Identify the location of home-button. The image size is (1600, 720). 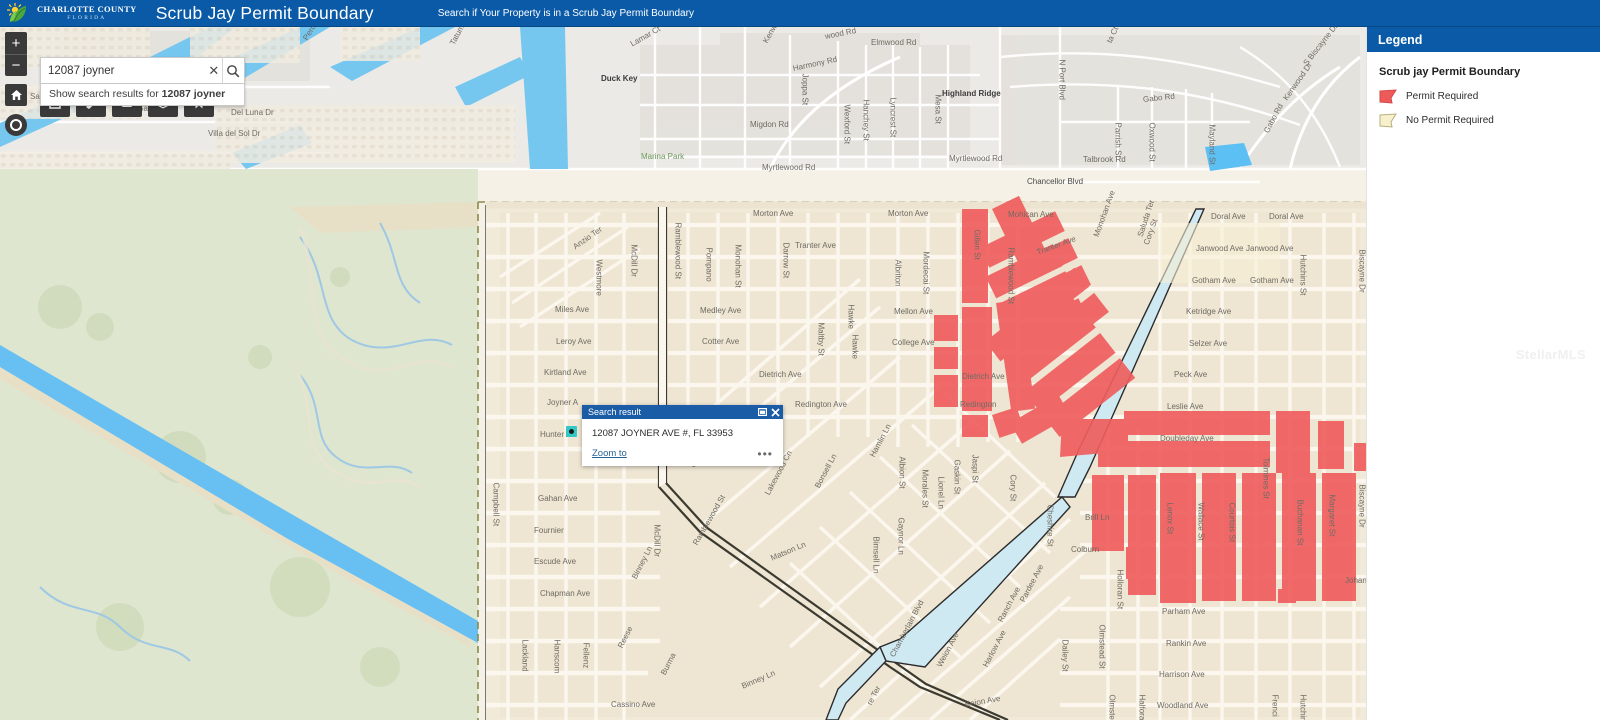
(16, 95).